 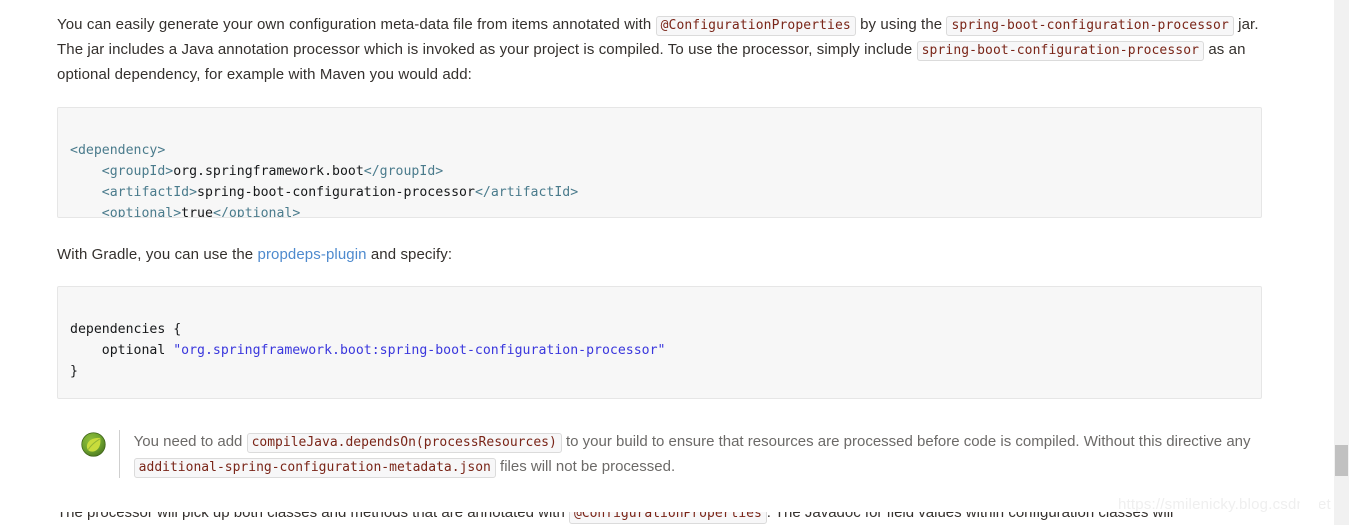 What do you see at coordinates (157, 254) in the screenshot?
I see `paragraph-gradle-text-1: With Gradle, you can use the` at bounding box center [157, 254].